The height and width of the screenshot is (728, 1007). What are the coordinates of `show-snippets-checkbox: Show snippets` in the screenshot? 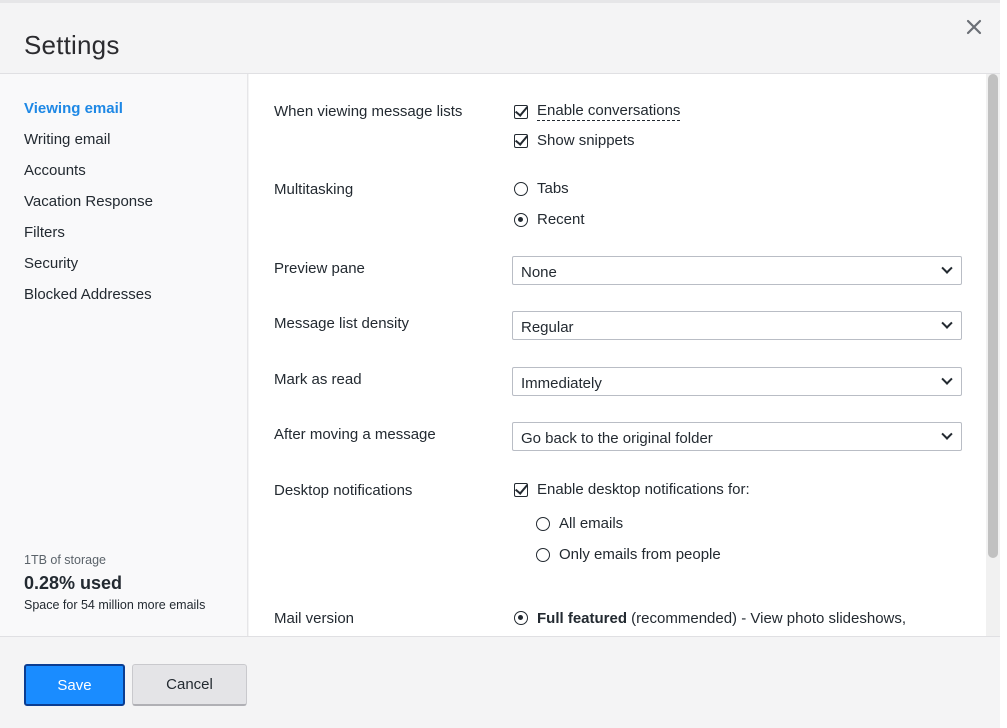 It's located at (574, 140).